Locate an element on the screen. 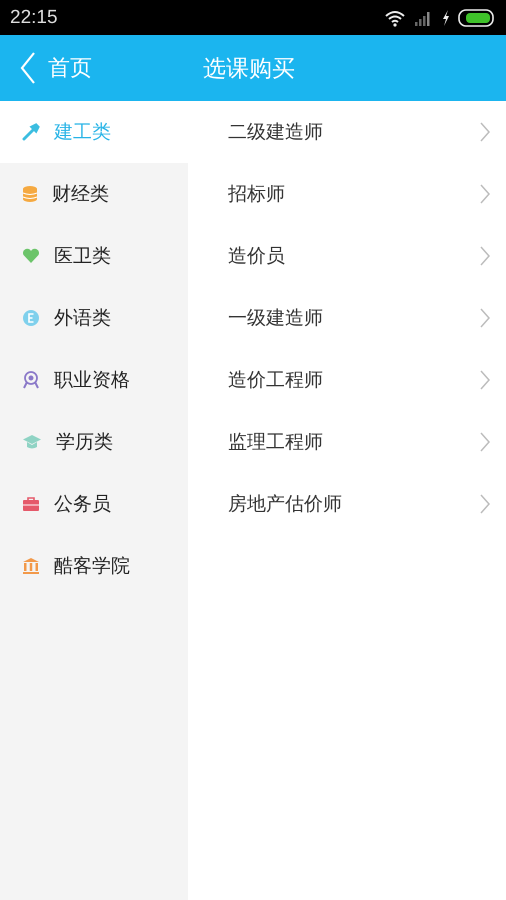 This screenshot has width=506, height=900. course-label: 造价员 is located at coordinates (256, 256).